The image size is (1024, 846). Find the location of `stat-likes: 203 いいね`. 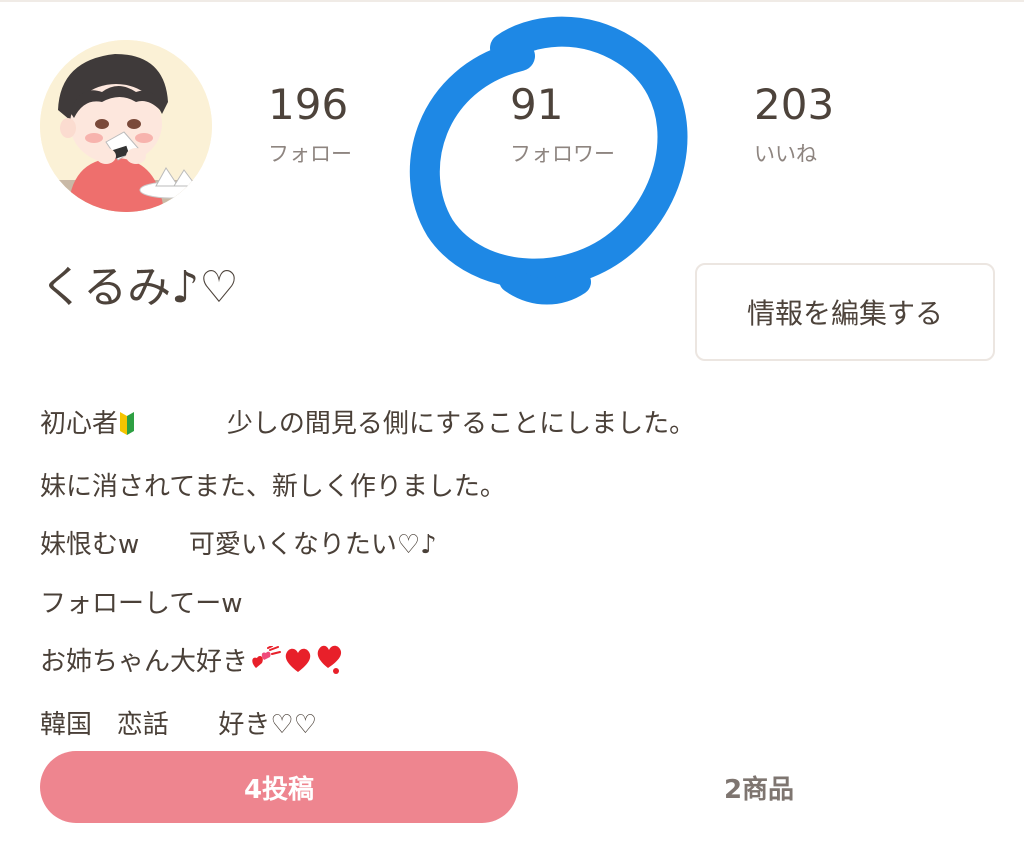

stat-likes: 203 いいね is located at coordinates (794, 123).